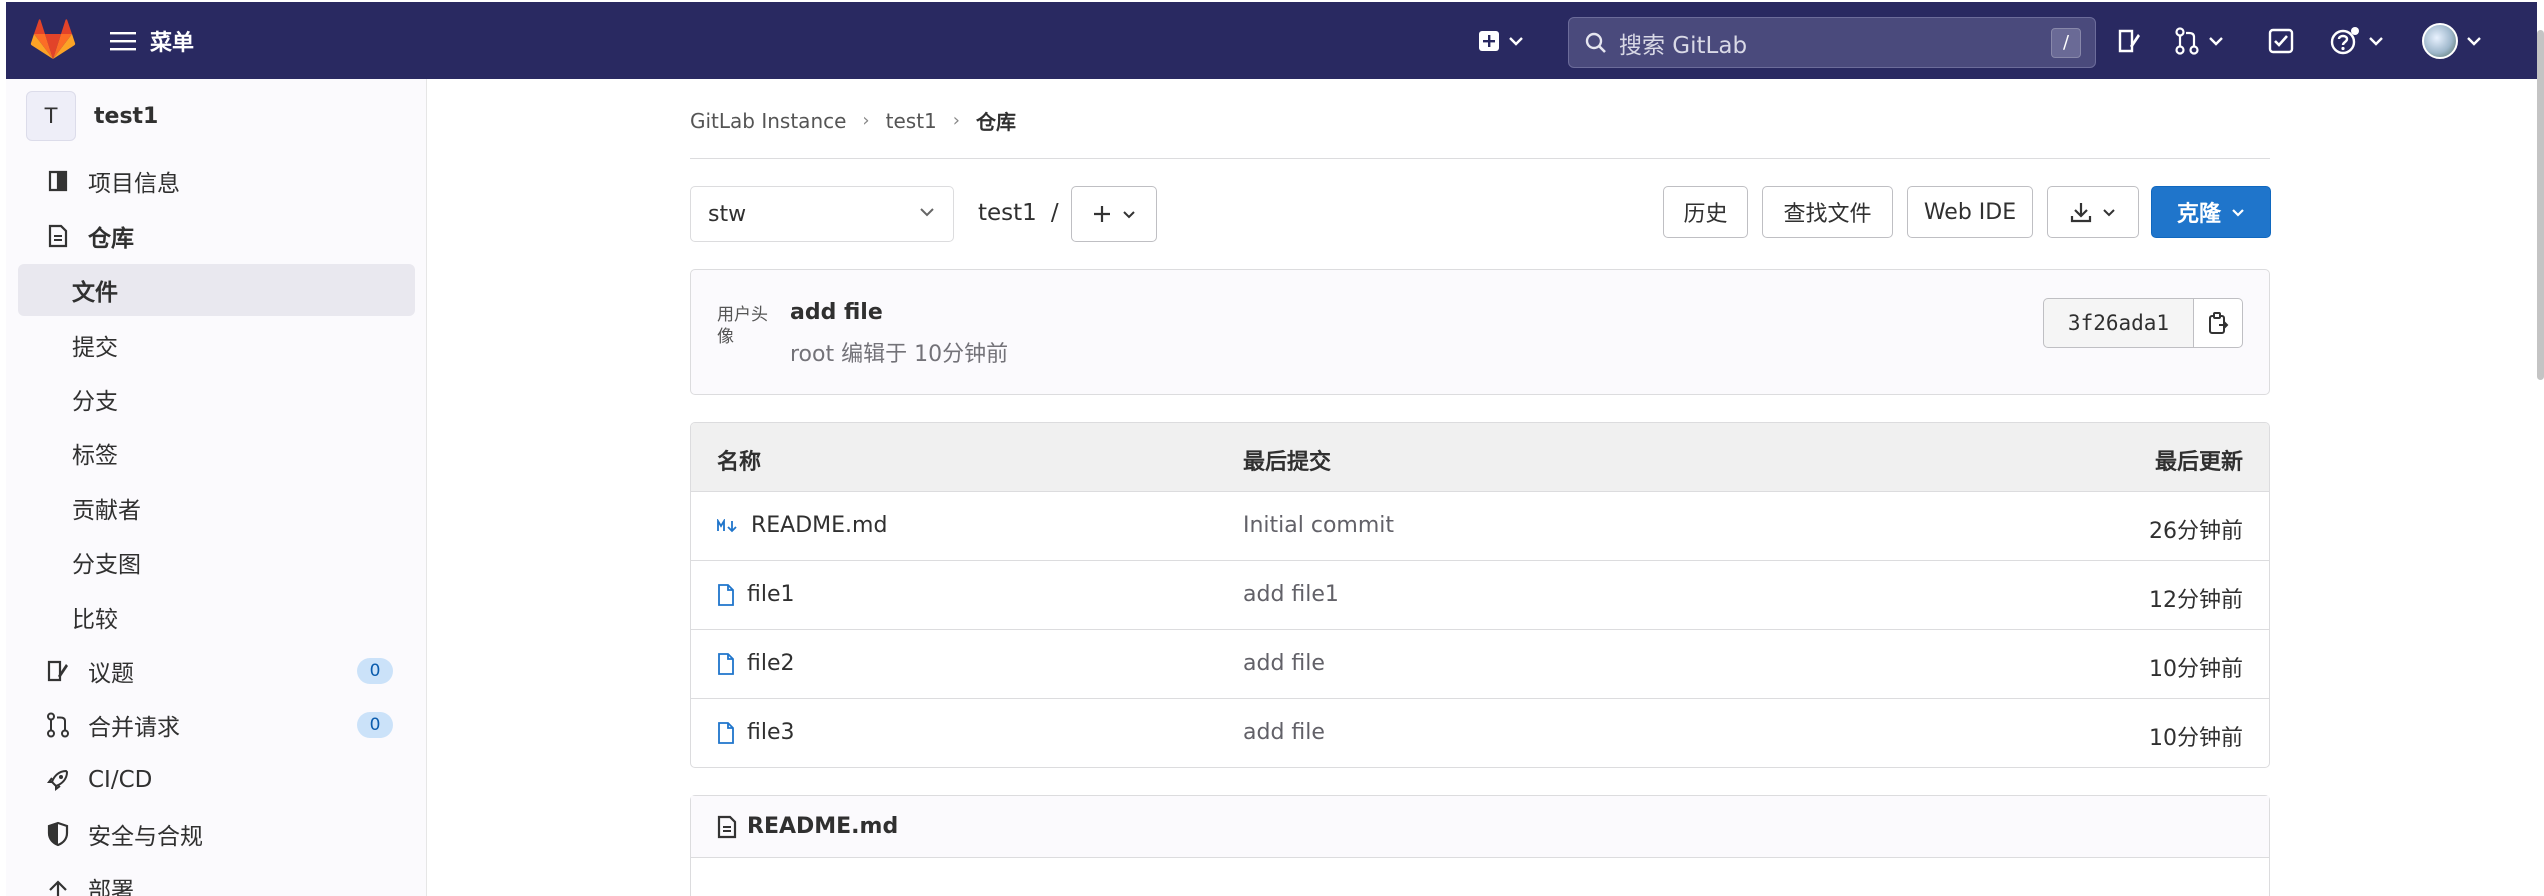  What do you see at coordinates (1970, 212) in the screenshot?
I see `web-ide-button: Web IDE` at bounding box center [1970, 212].